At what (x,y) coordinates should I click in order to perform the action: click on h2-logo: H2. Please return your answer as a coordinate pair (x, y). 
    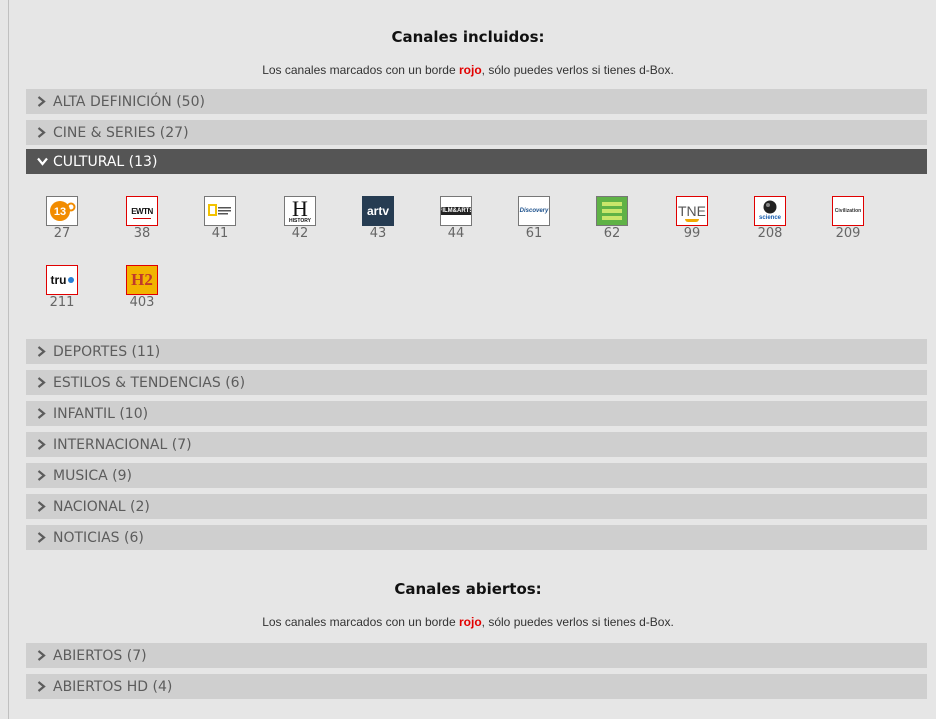
    Looking at the image, I should click on (142, 280).